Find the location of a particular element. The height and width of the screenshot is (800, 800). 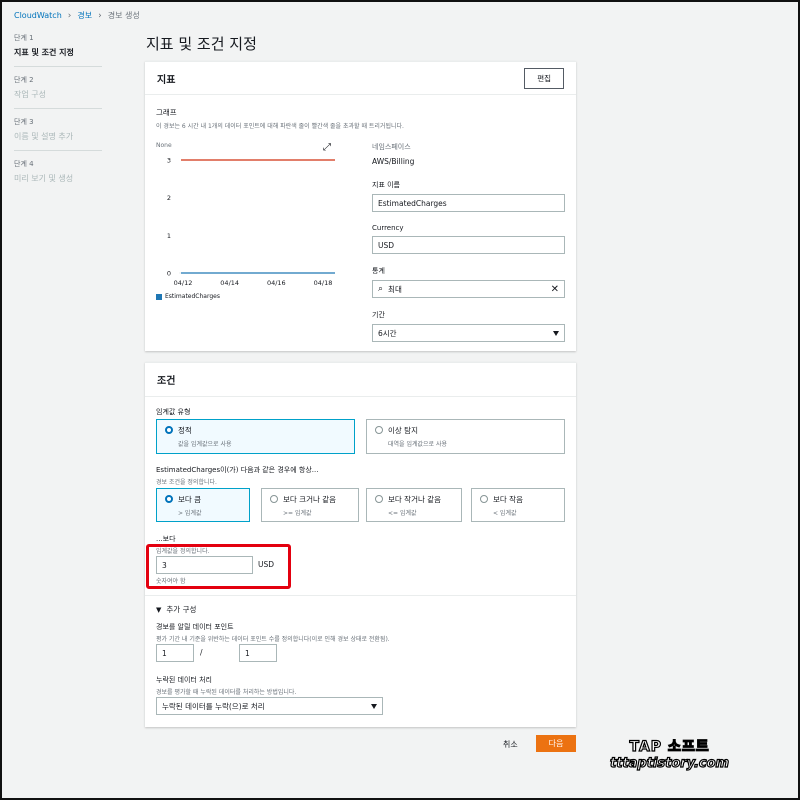

metric-name-input: EstimatedCharges is located at coordinates (468, 203).